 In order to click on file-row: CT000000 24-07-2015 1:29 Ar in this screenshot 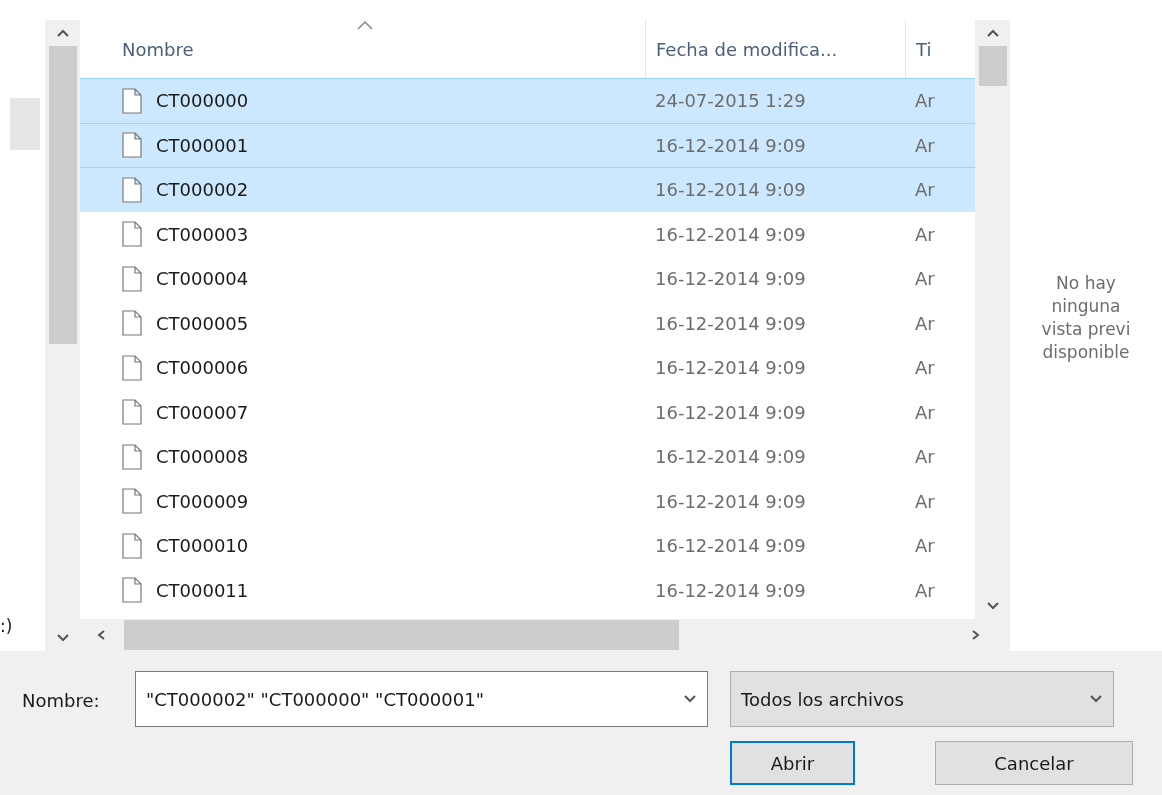, I will do `click(527, 100)`.